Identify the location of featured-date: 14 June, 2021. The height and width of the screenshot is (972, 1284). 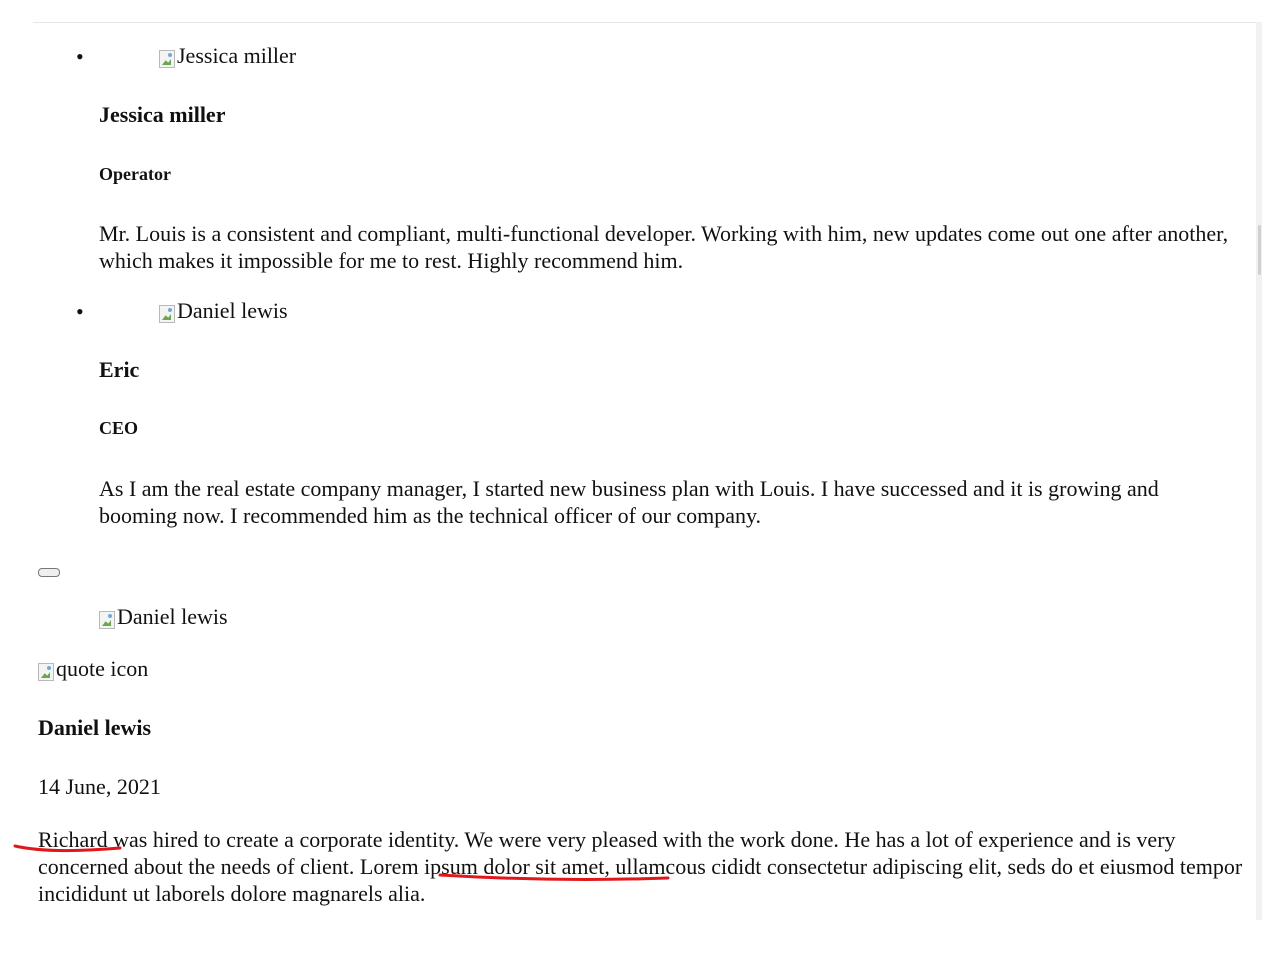
(99, 786).